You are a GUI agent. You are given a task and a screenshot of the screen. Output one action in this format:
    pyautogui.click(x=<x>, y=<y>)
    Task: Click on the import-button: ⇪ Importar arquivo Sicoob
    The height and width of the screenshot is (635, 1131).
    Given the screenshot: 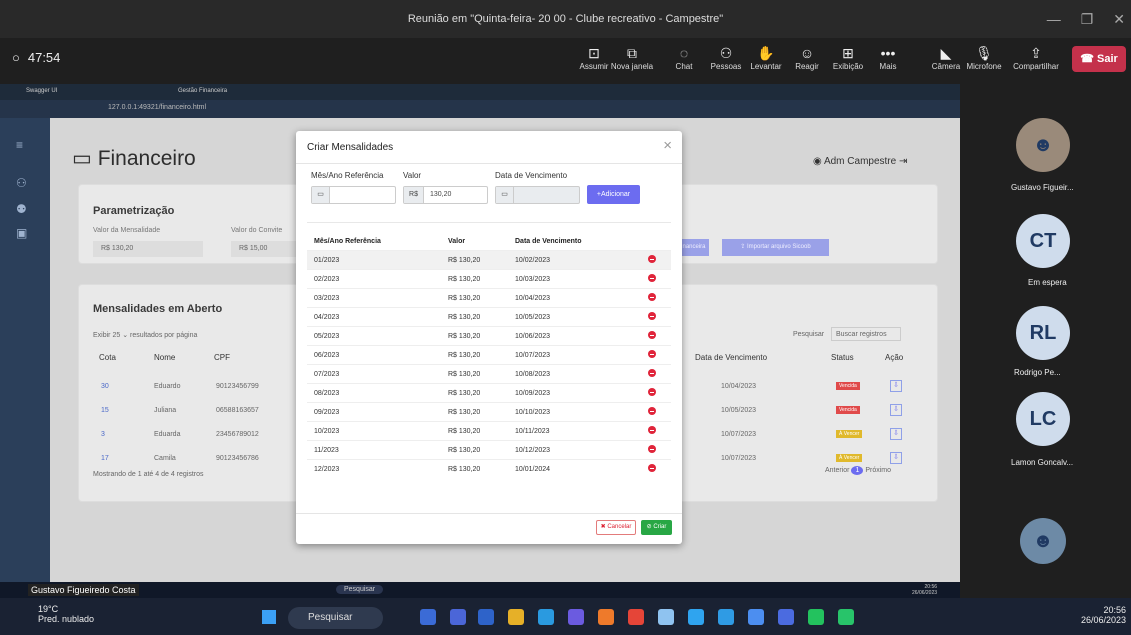 What is the action you would take?
    pyautogui.click(x=775, y=247)
    